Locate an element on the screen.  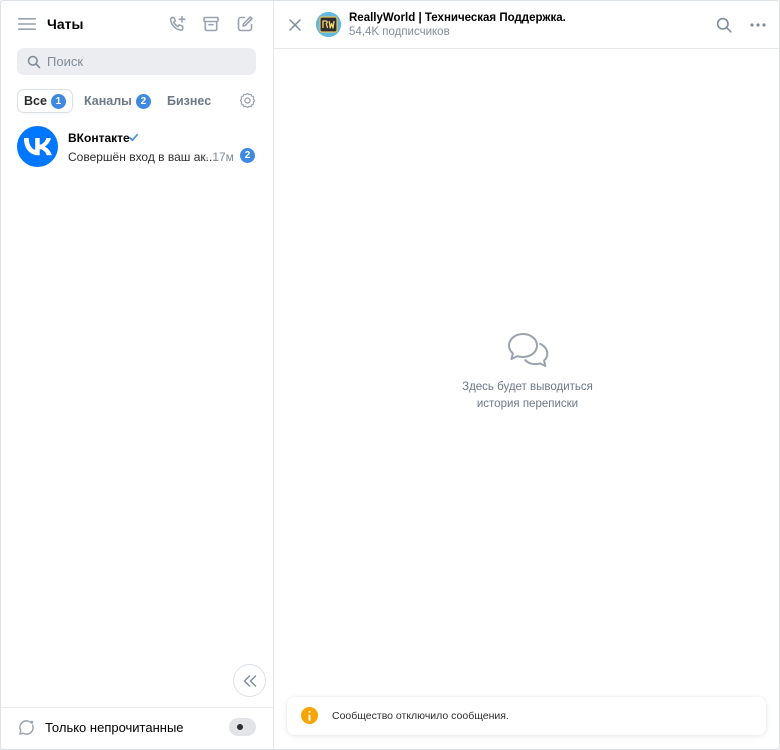
toggle-knob is located at coordinates (240, 727).